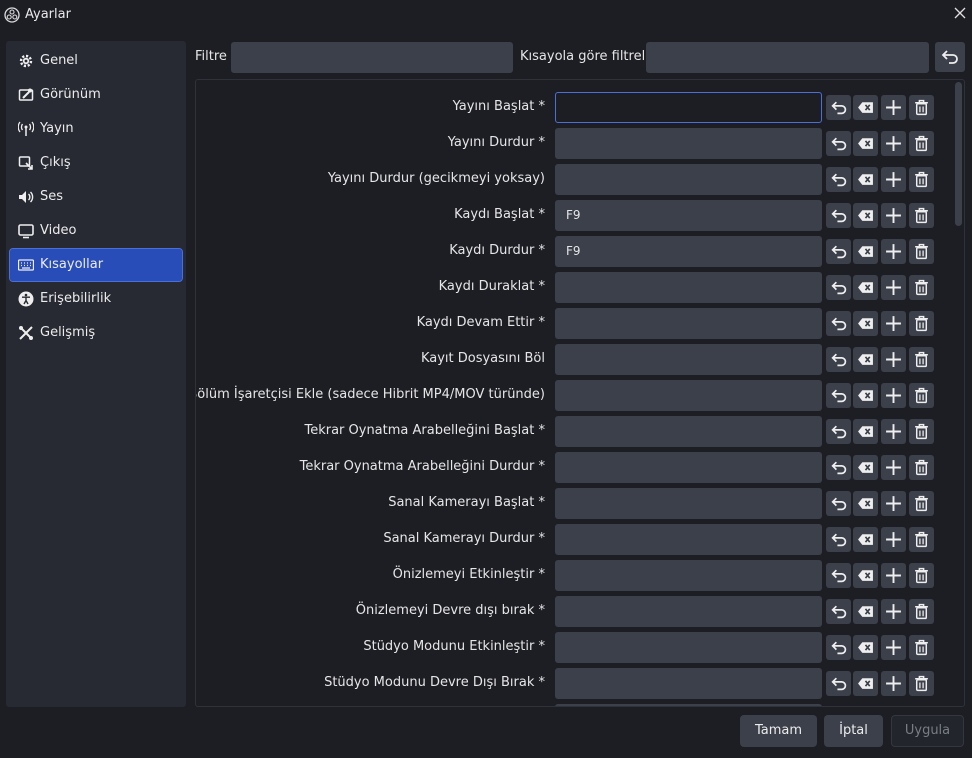 This screenshot has width=972, height=758. I want to click on apply-button: Uygula, so click(927, 731).